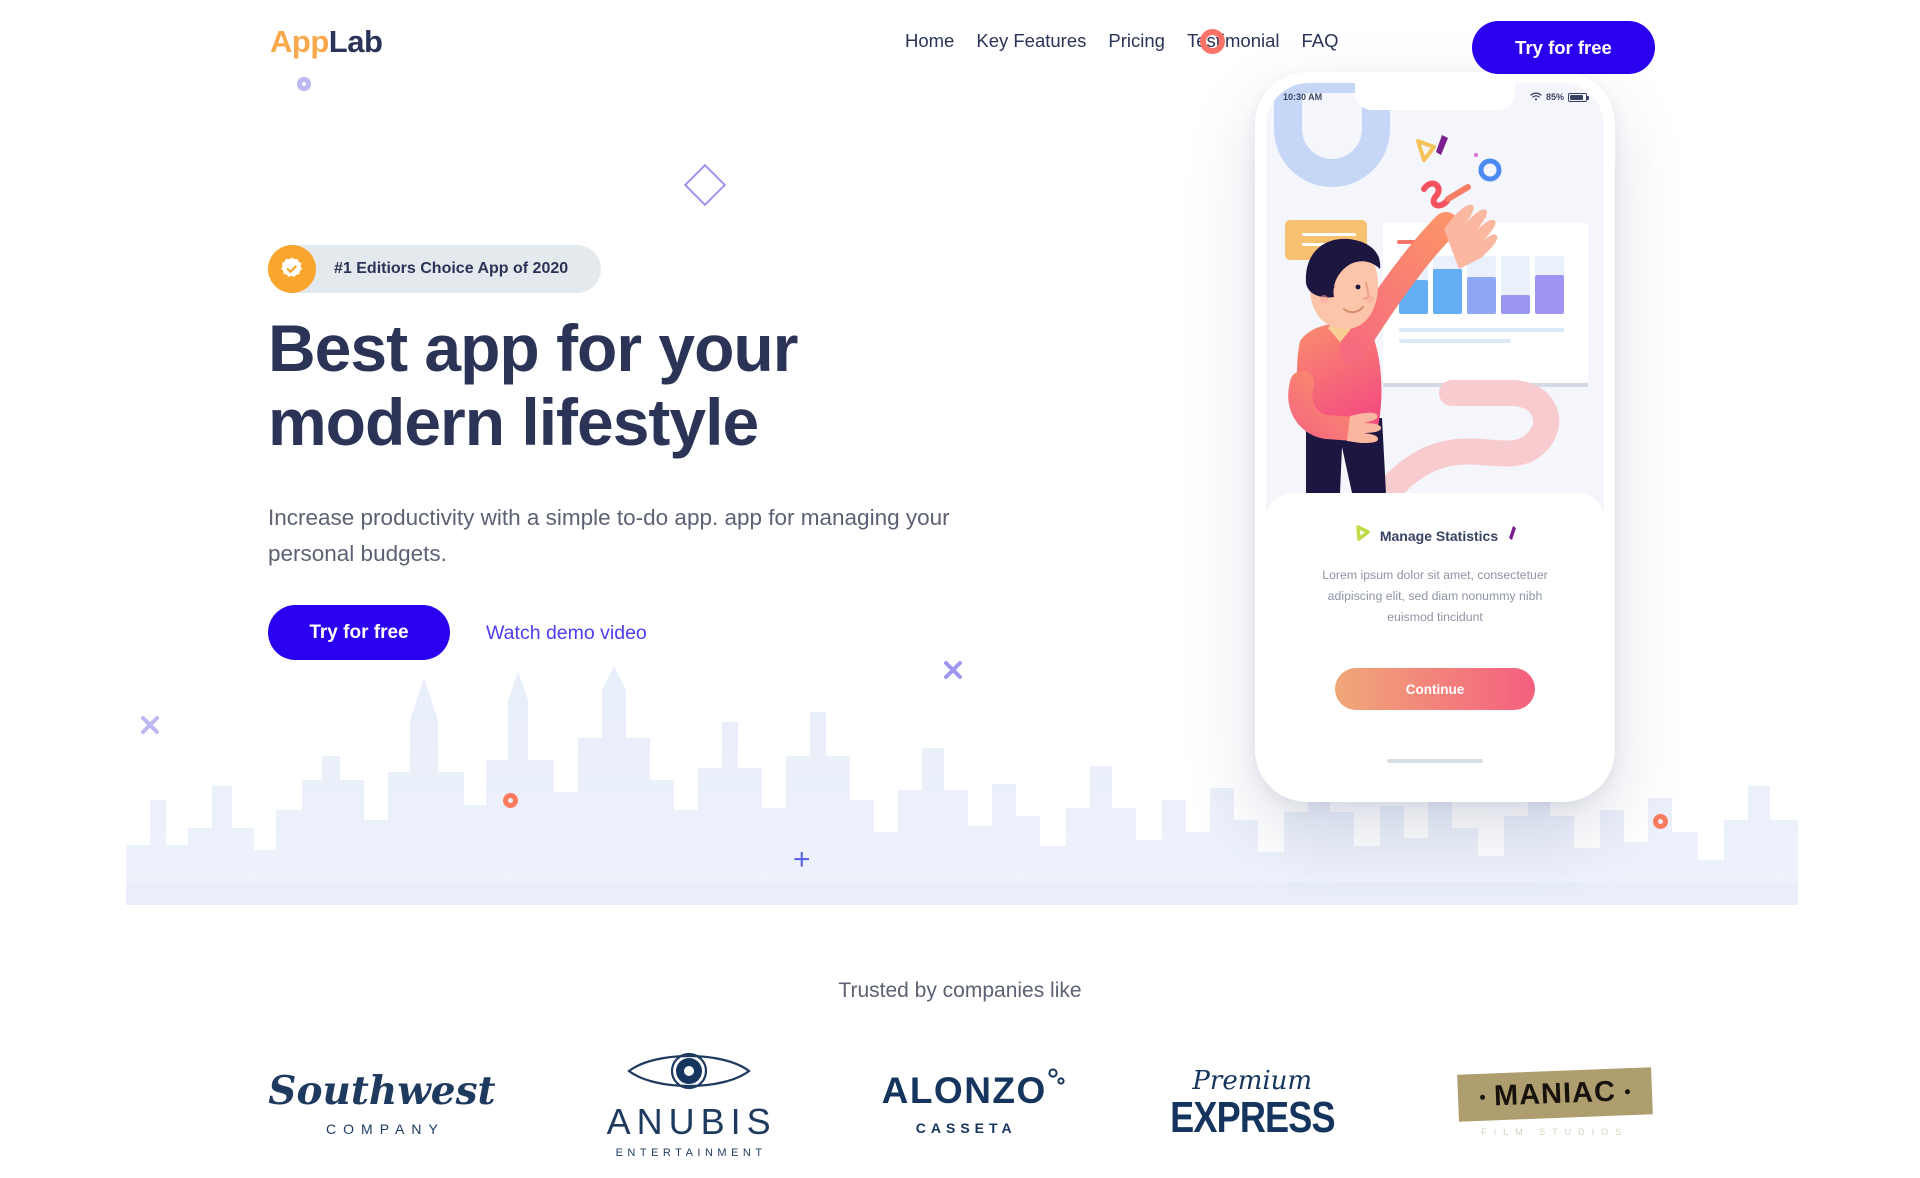  What do you see at coordinates (691, 1121) in the screenshot?
I see `company-logo-anubis-main: ANUBIS` at bounding box center [691, 1121].